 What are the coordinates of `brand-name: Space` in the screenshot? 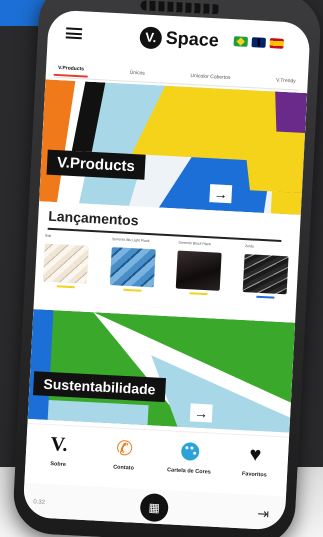 It's located at (192, 39).